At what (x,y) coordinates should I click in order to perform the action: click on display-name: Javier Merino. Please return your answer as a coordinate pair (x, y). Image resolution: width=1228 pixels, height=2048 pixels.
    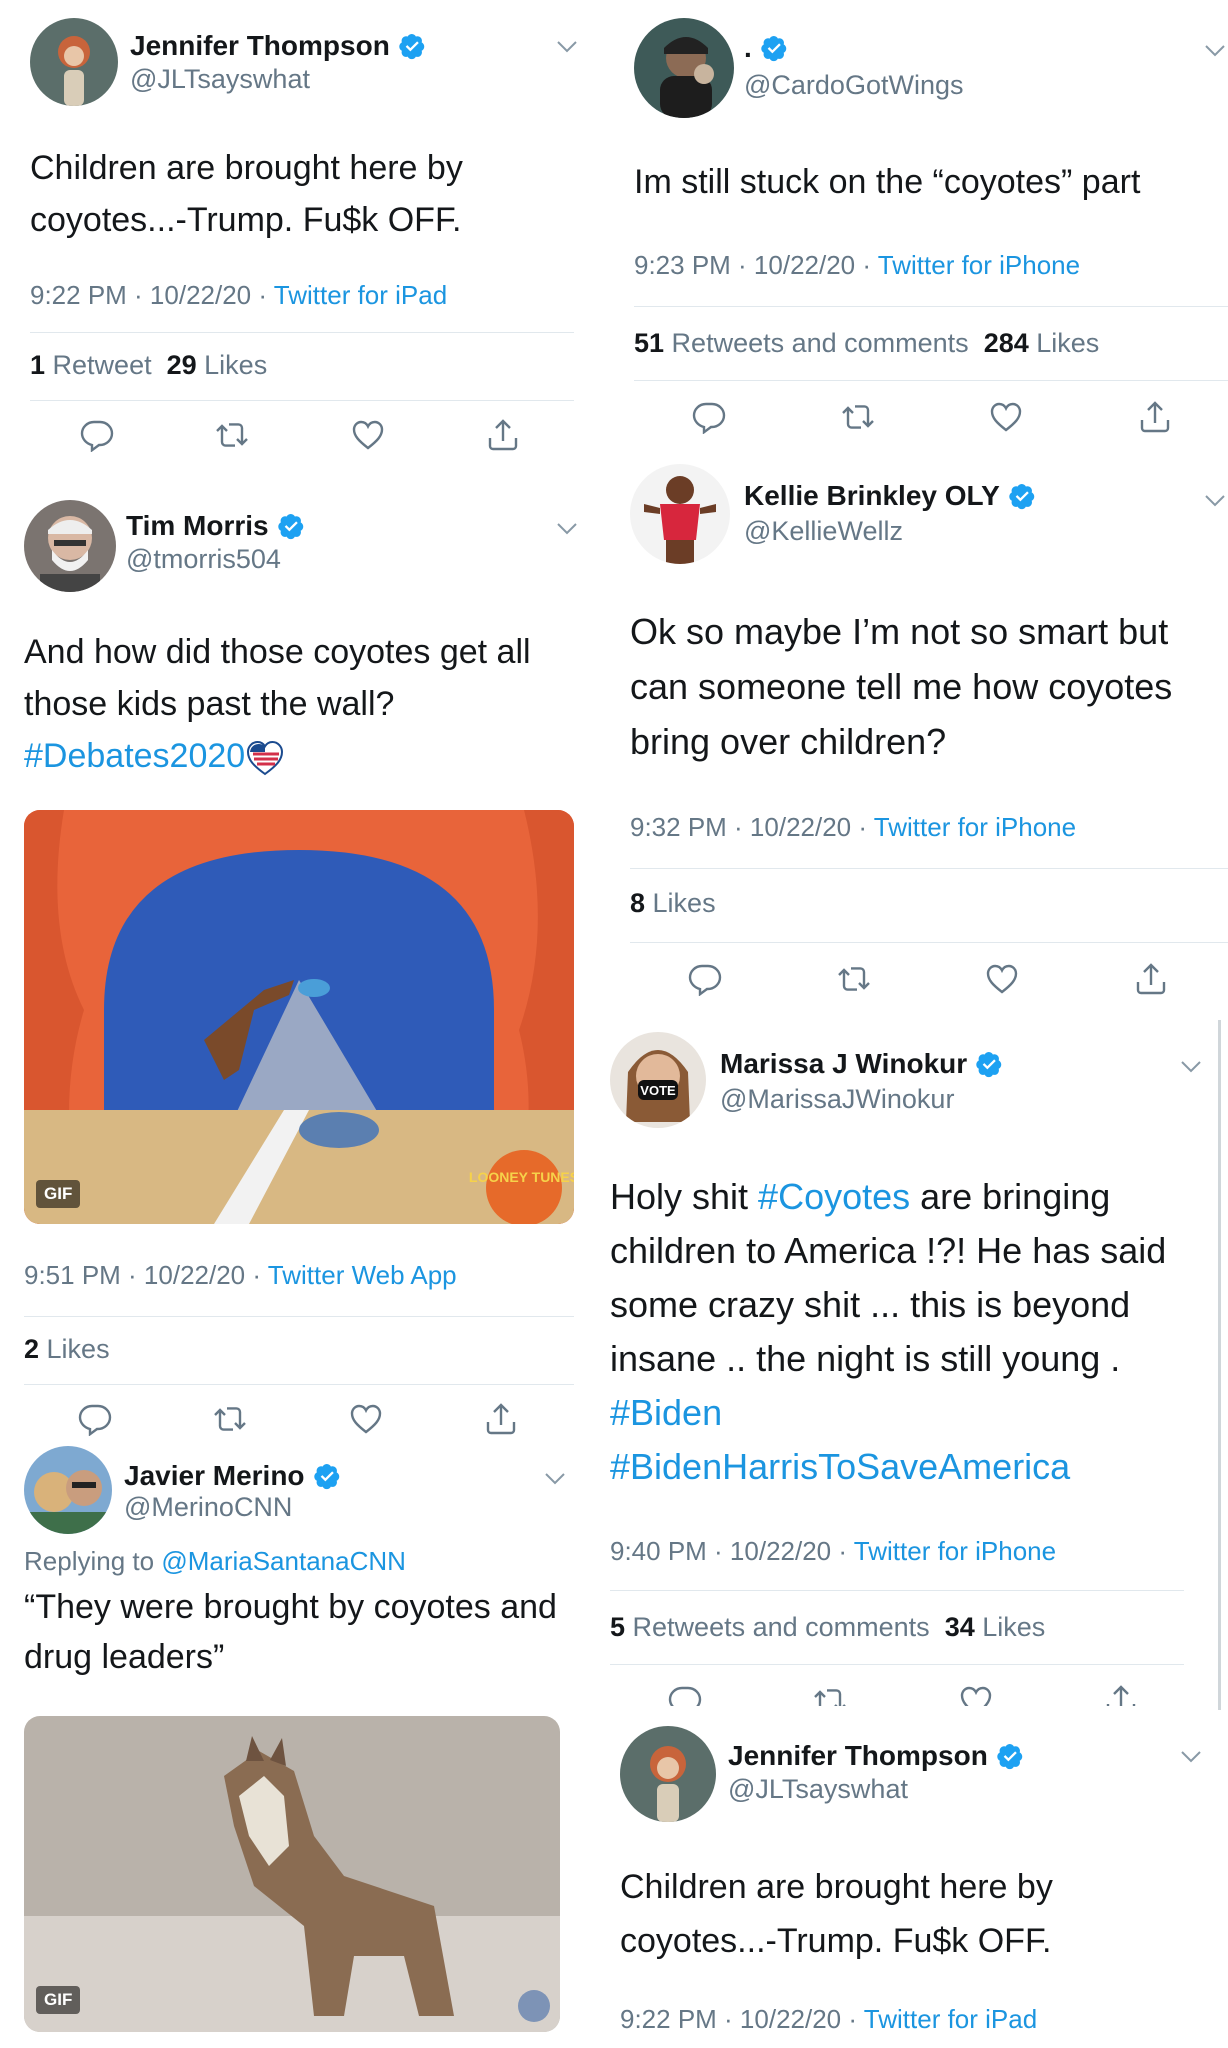
    Looking at the image, I should click on (232, 1476).